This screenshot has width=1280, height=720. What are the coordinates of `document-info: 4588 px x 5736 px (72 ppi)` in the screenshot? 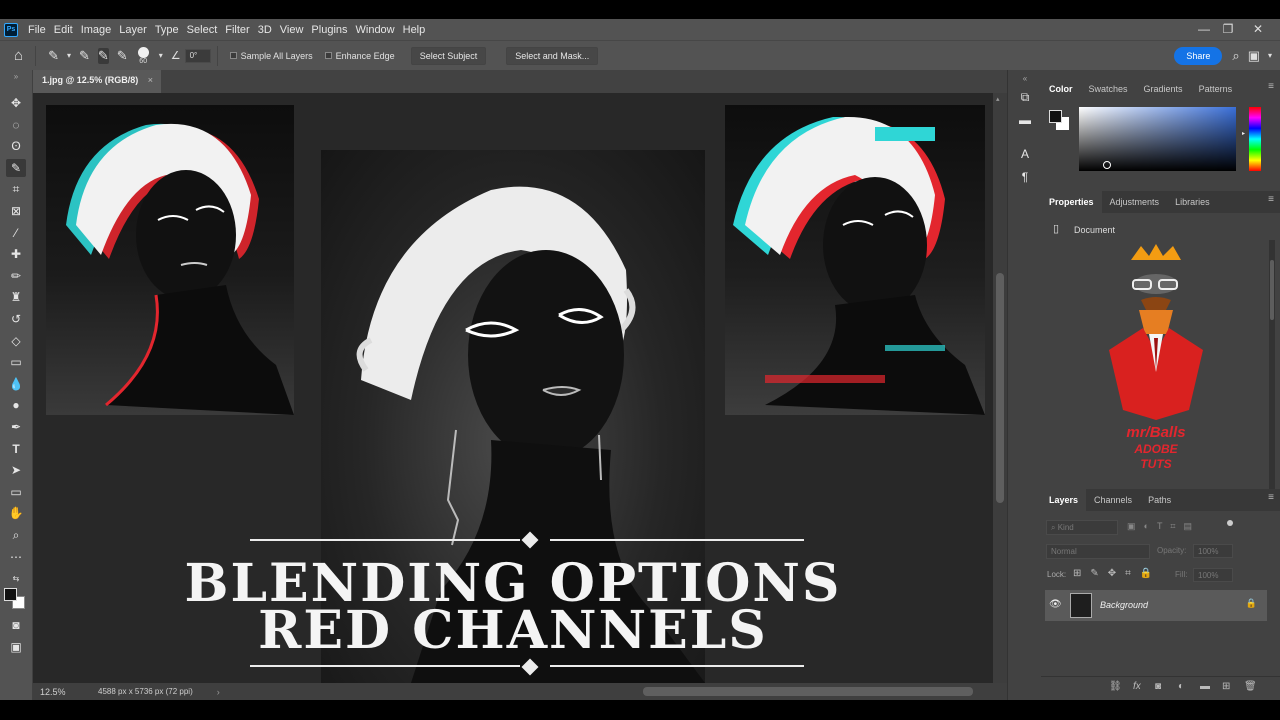 It's located at (145, 691).